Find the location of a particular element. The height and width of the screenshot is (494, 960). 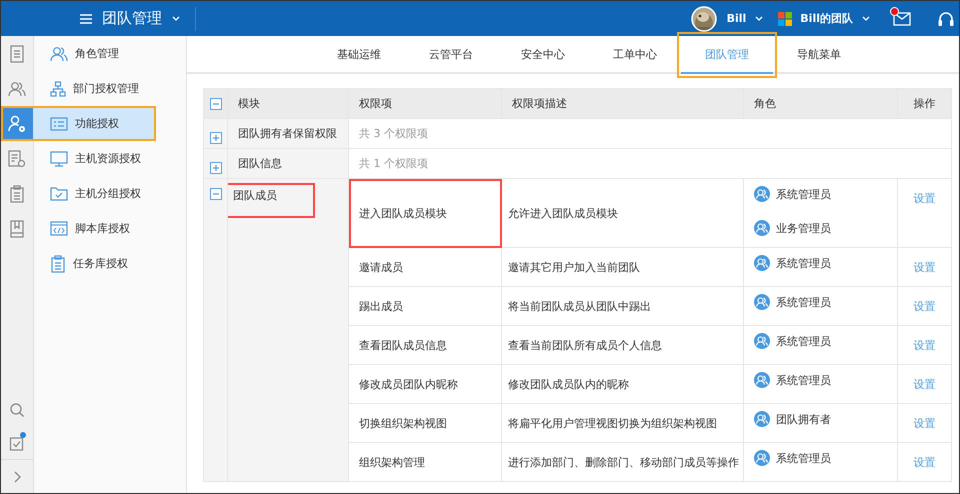

monitor-icon is located at coordinates (59, 158).